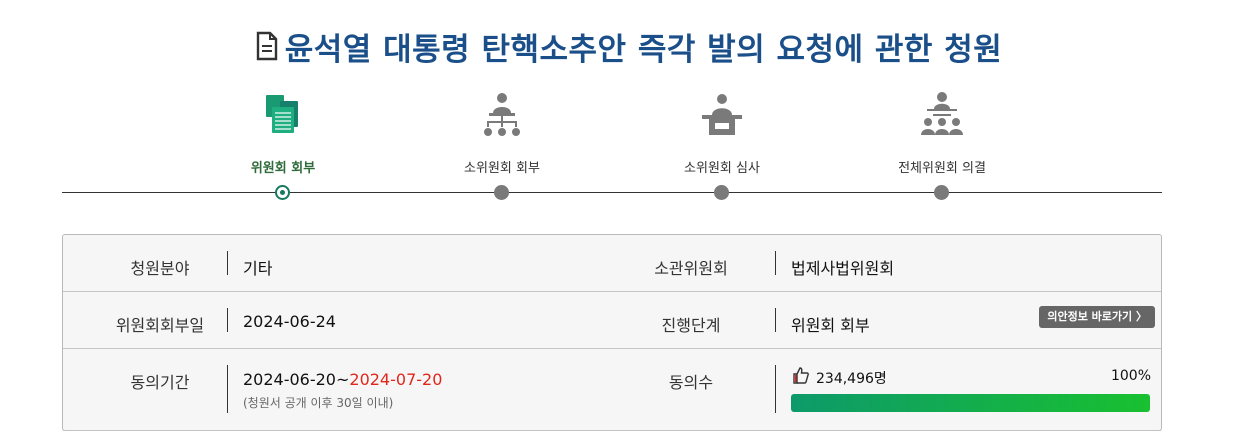 The height and width of the screenshot is (443, 1257). I want to click on referral-date-value: 2024-06-24, so click(289, 321).